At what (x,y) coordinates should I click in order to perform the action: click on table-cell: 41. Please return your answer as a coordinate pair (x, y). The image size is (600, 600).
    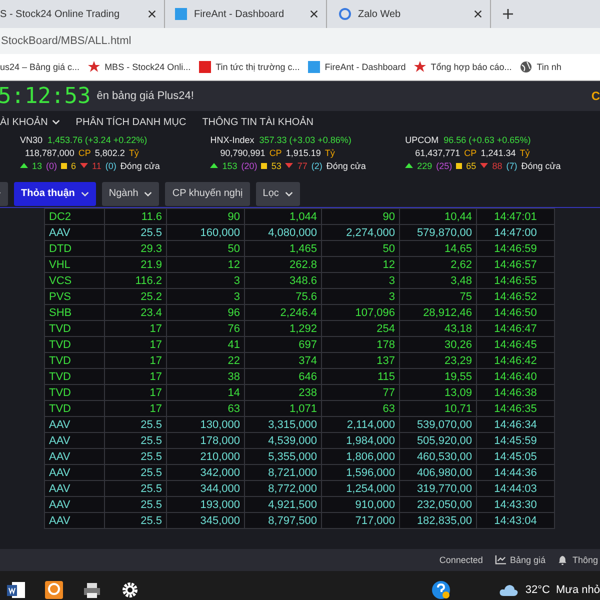
    Looking at the image, I should click on (205, 344).